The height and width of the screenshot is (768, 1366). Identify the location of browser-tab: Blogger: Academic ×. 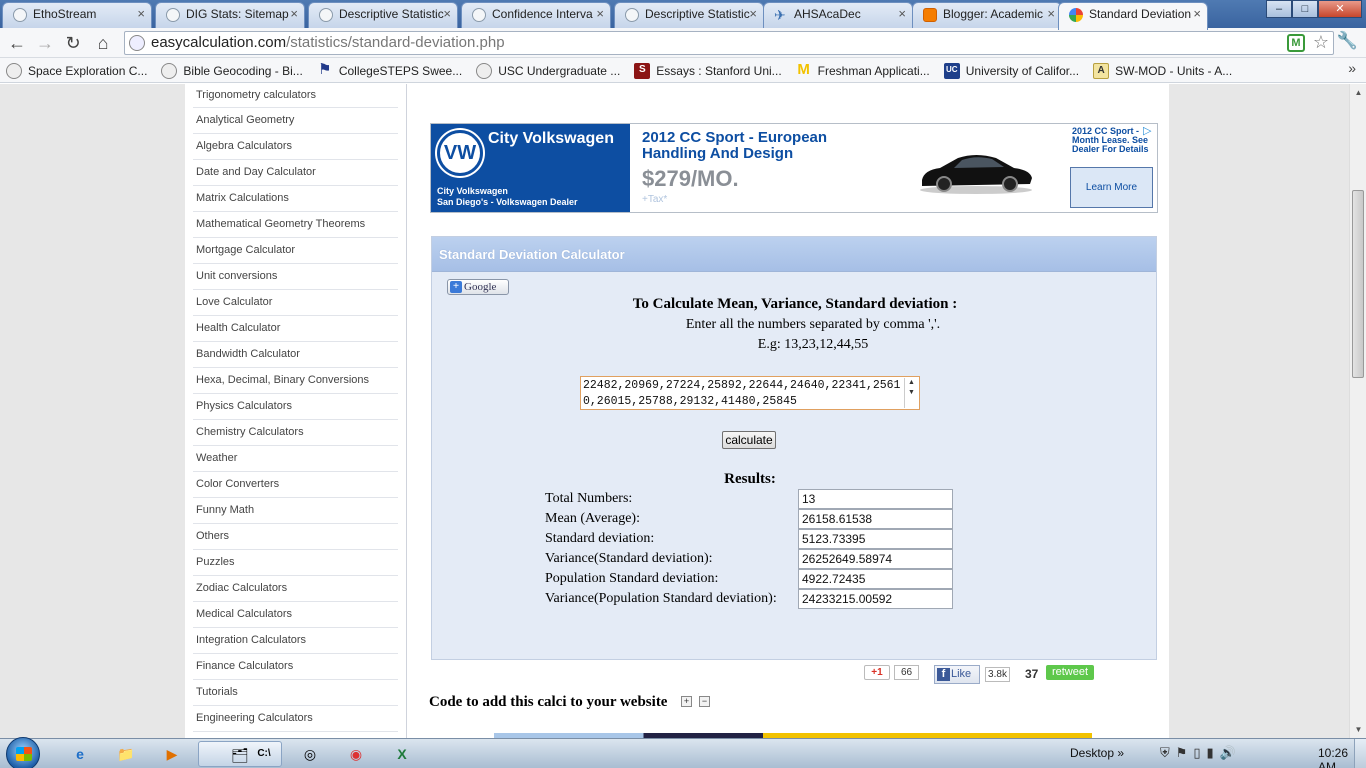
(987, 15).